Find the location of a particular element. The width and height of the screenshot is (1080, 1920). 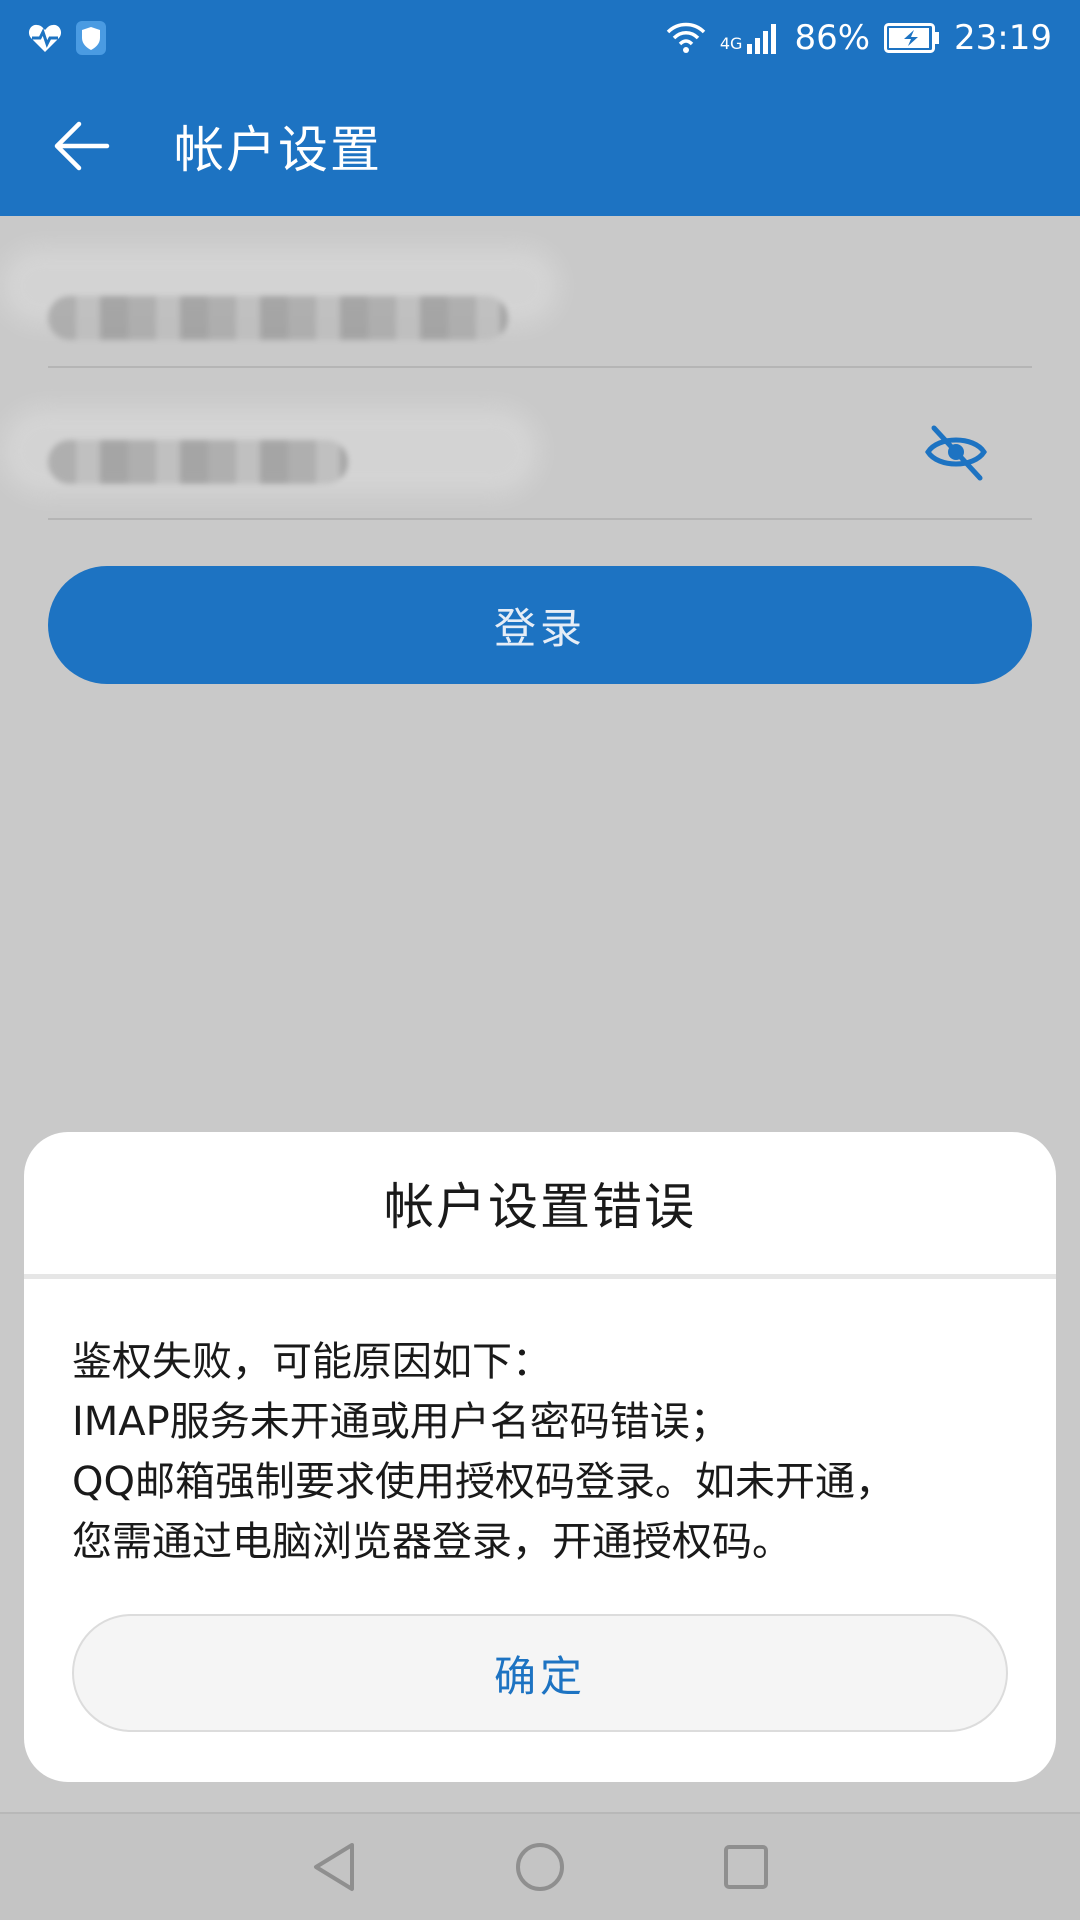

dialog-message-line: 您需通过电脑浏览器登录，开通授权码。 is located at coordinates (432, 1542).